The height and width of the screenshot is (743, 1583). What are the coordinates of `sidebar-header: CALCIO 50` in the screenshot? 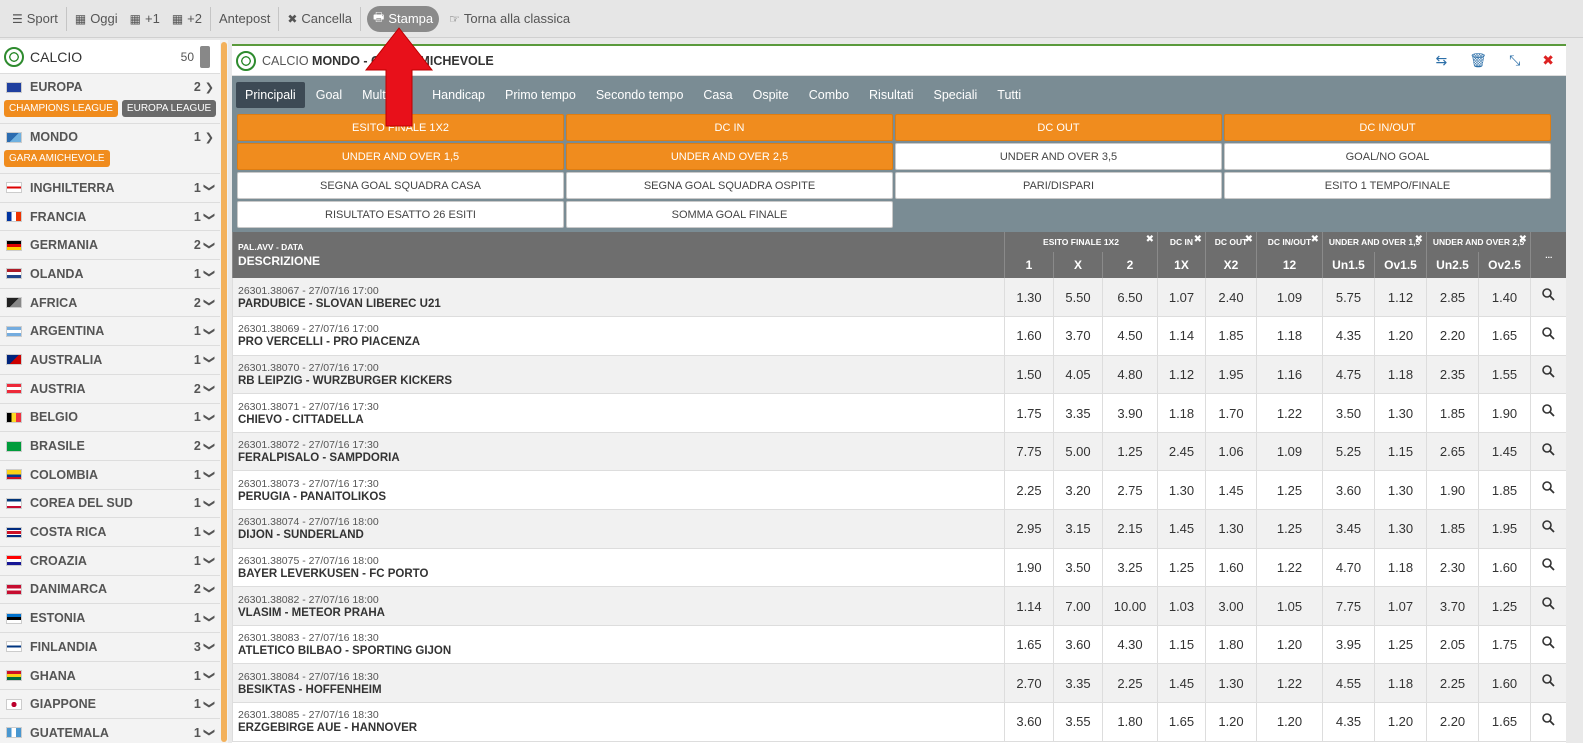 It's located at (110, 57).